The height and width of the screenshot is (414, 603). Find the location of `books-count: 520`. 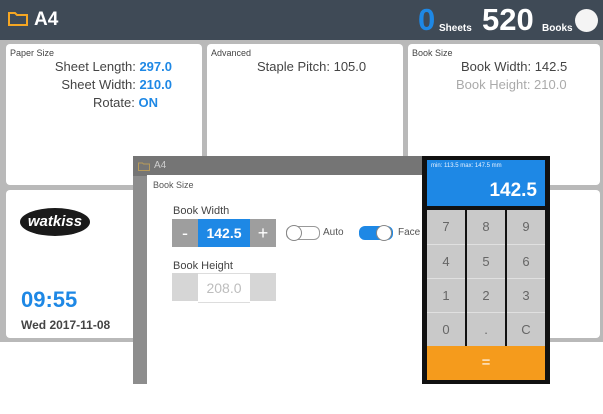

books-count: 520 is located at coordinates (508, 19).